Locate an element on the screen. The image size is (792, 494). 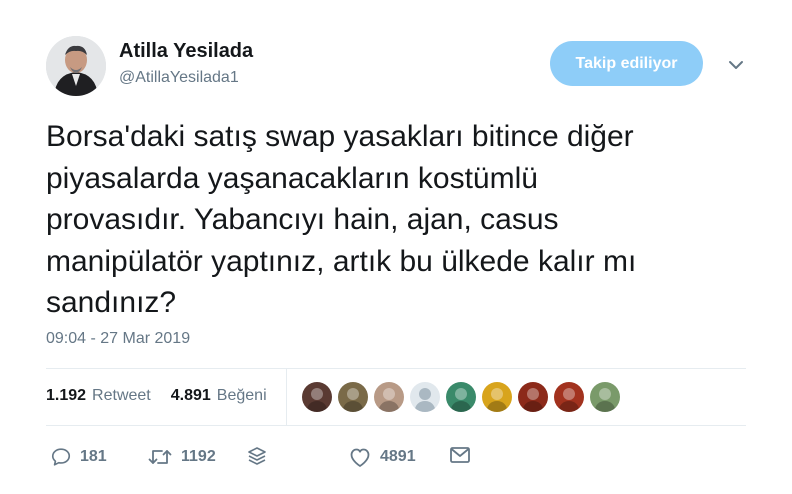
reply-count: 181 is located at coordinates (93, 456).